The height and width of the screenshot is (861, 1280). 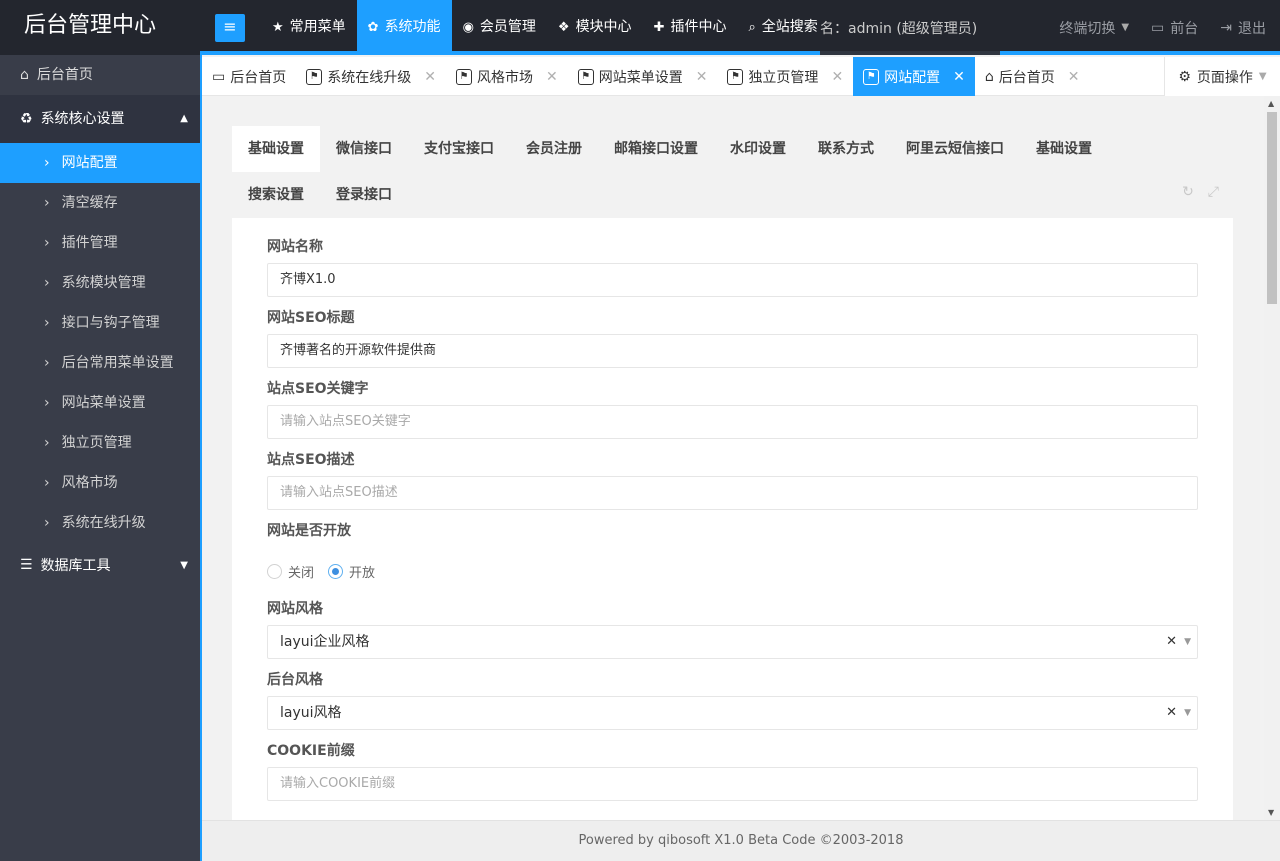 I want to click on terminal-switch-dropdown: 终端切换 ▼, so click(x=1094, y=28).